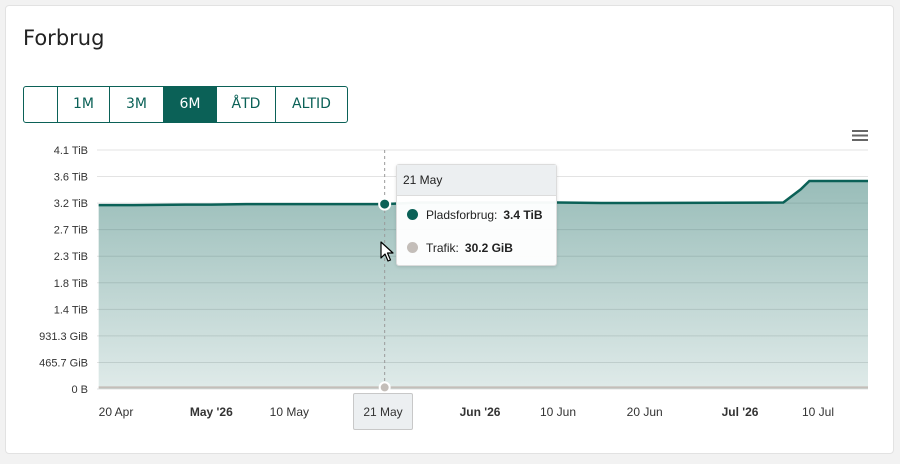 This screenshot has width=900, height=464. Describe the element at coordinates (71, 178) in the screenshot. I see `y-tick-label: 3.6 TiB` at that location.